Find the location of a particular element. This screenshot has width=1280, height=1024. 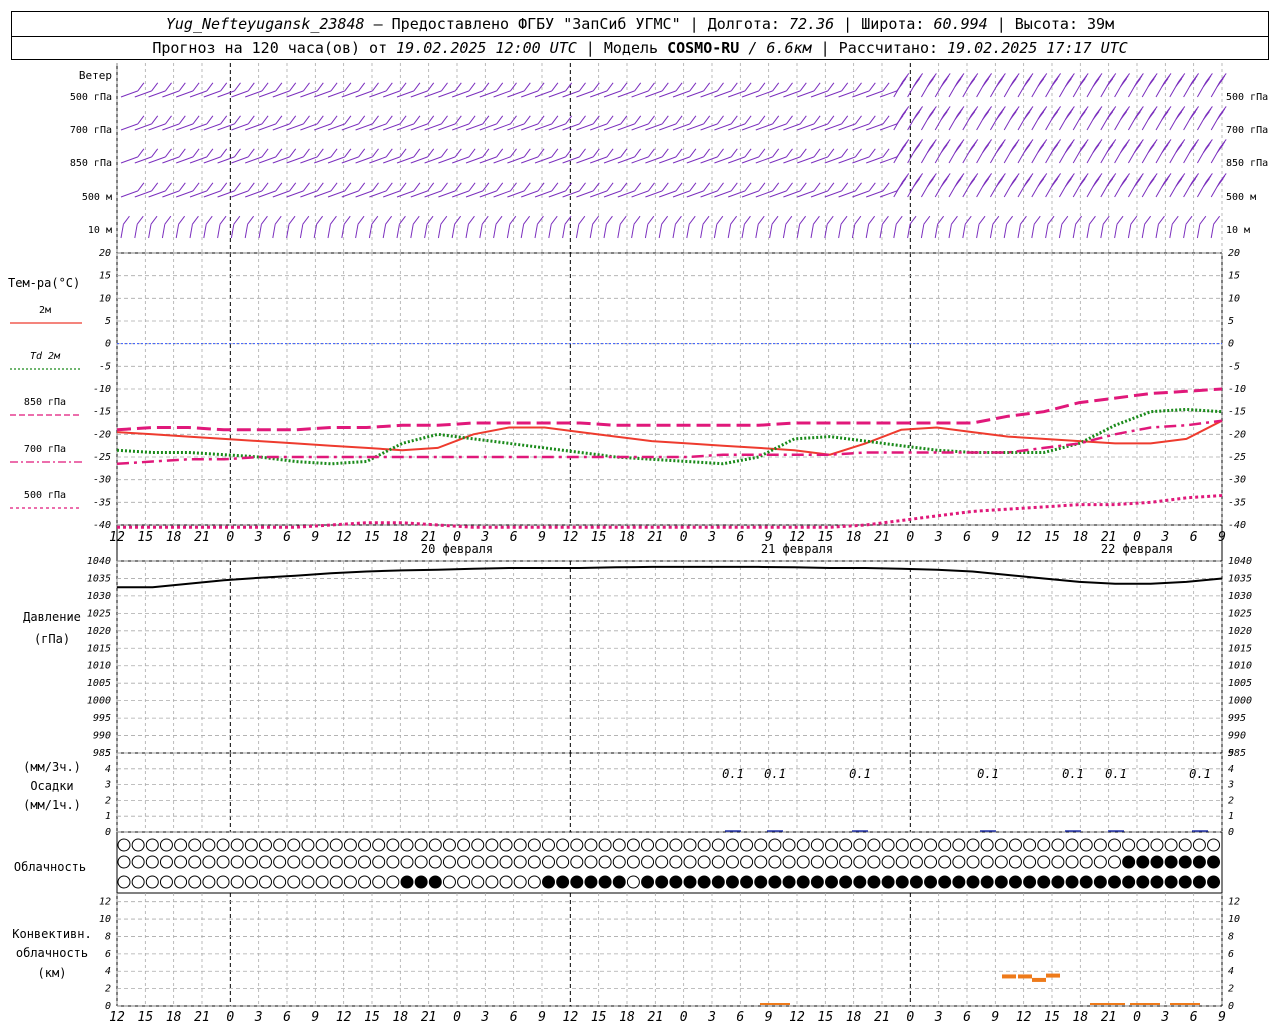

y-tick-label-right: -25 is located at coordinates (1237, 457).